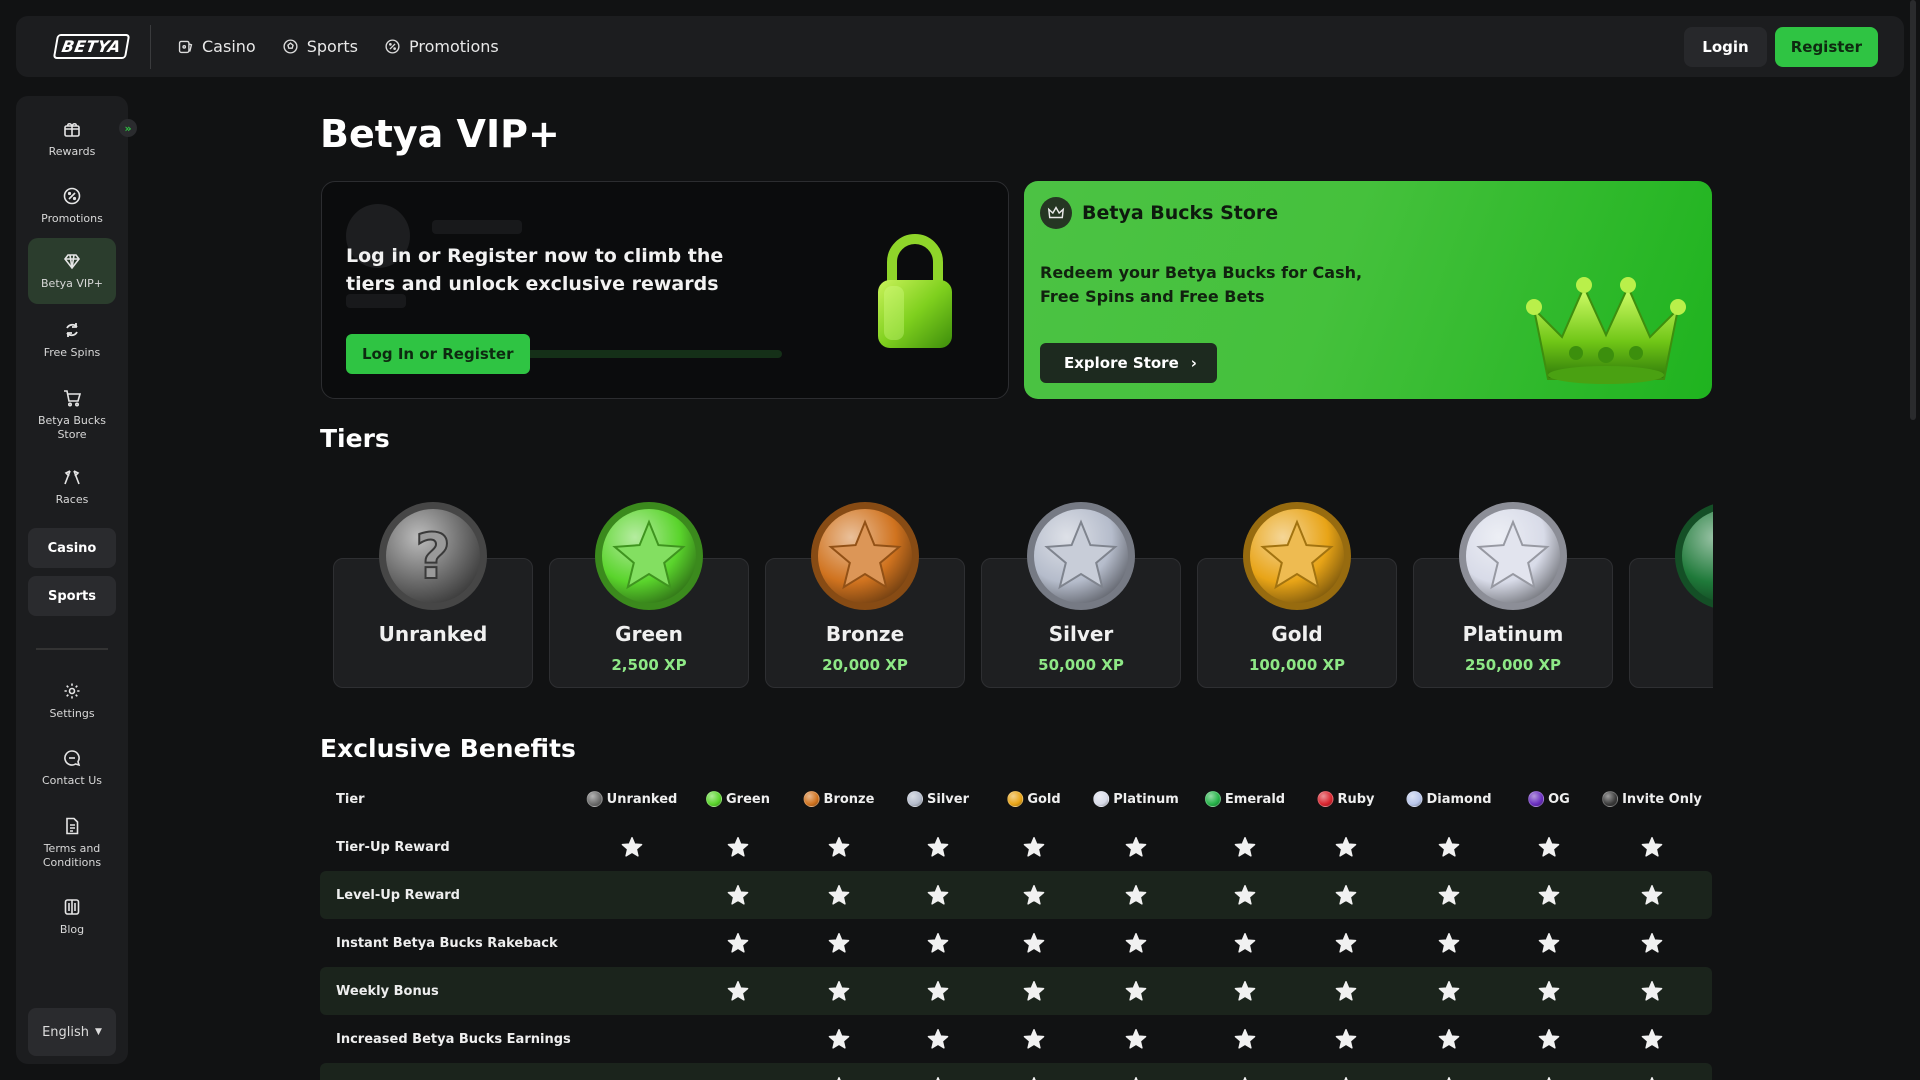 This screenshot has height=1080, width=1920. Describe the element at coordinates (72, 701) in the screenshot. I see `sidebar-item-settings: Settings` at that location.